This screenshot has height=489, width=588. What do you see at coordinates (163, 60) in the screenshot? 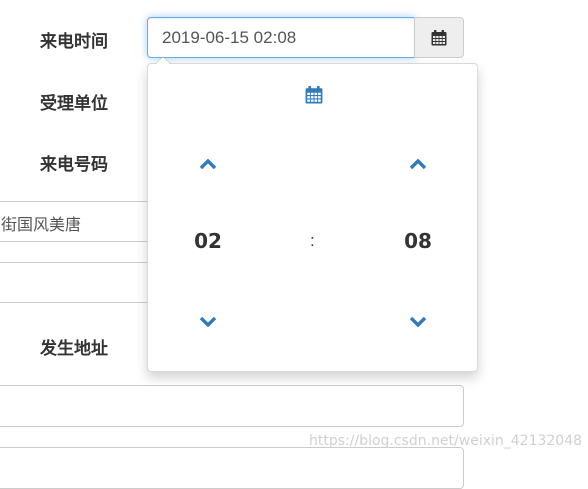
I see `dropdown-caret-inner` at bounding box center [163, 60].